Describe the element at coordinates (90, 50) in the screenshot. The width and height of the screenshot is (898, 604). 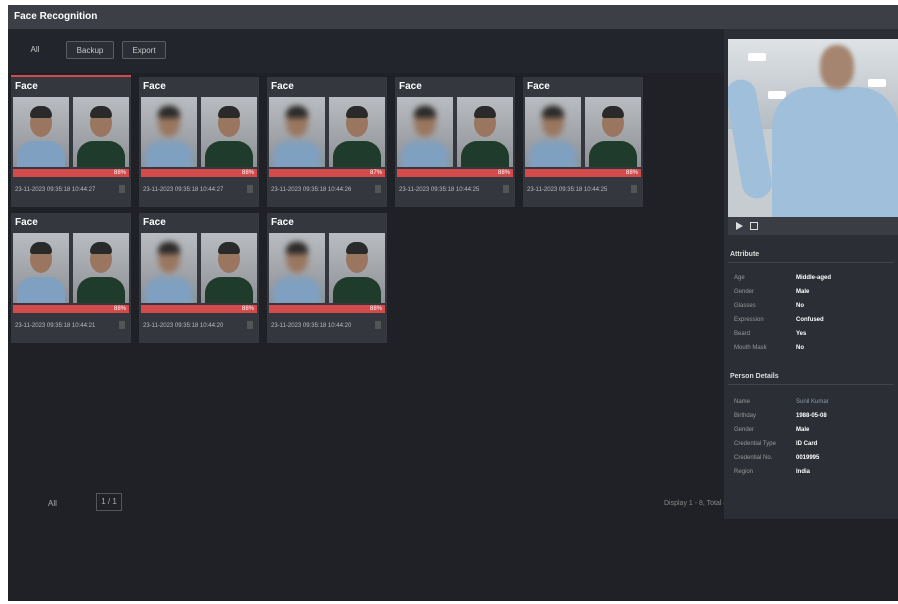
I see `backup-button: Backup` at that location.